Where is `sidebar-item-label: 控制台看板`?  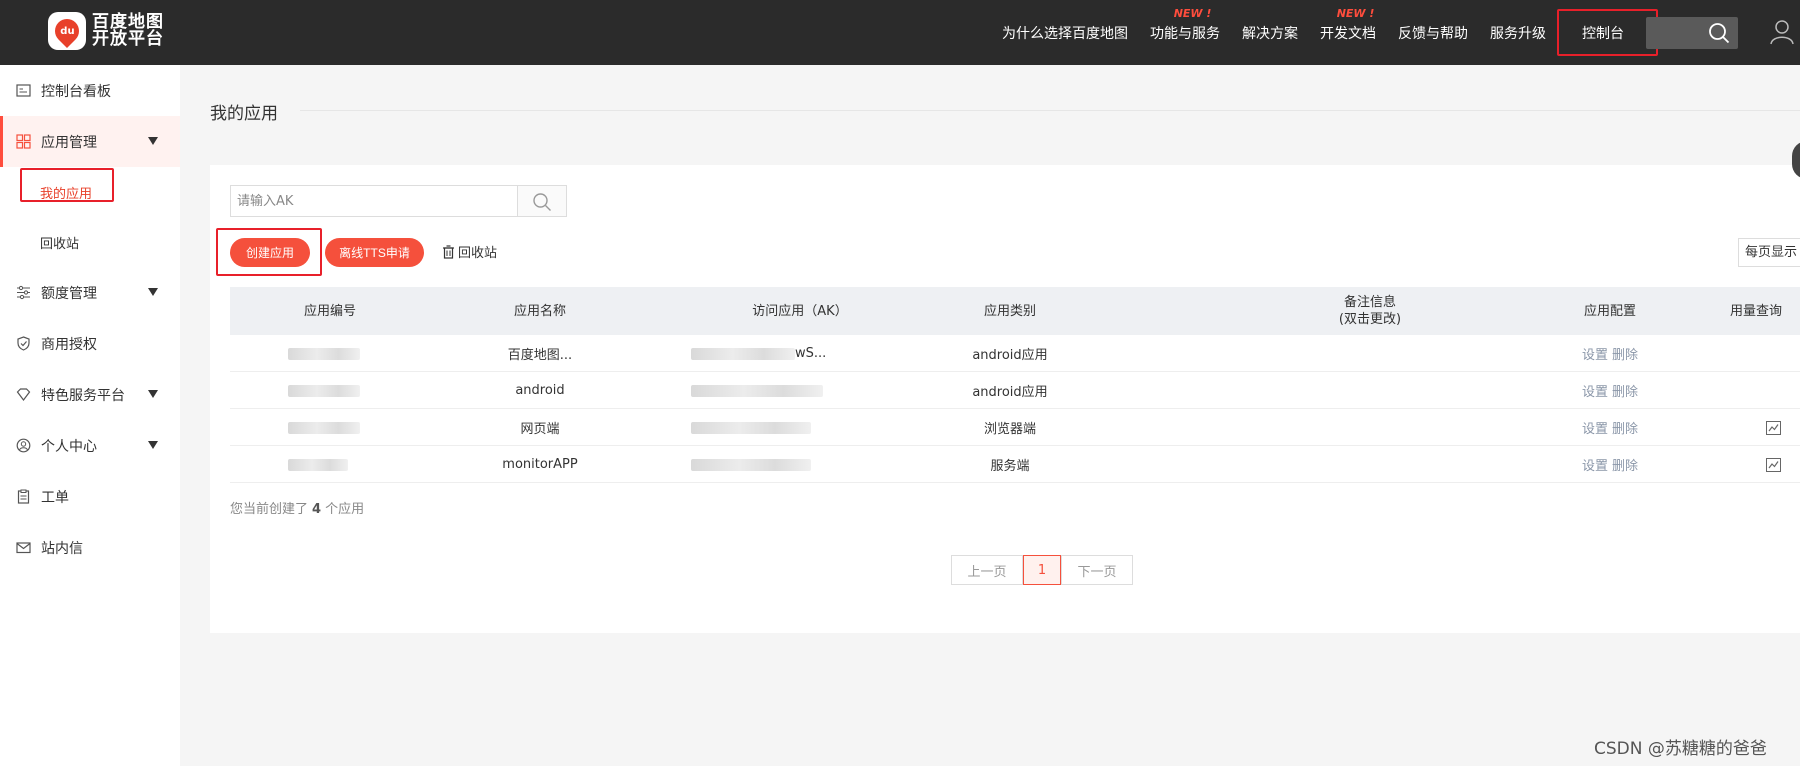
sidebar-item-label: 控制台看板 is located at coordinates (76, 91).